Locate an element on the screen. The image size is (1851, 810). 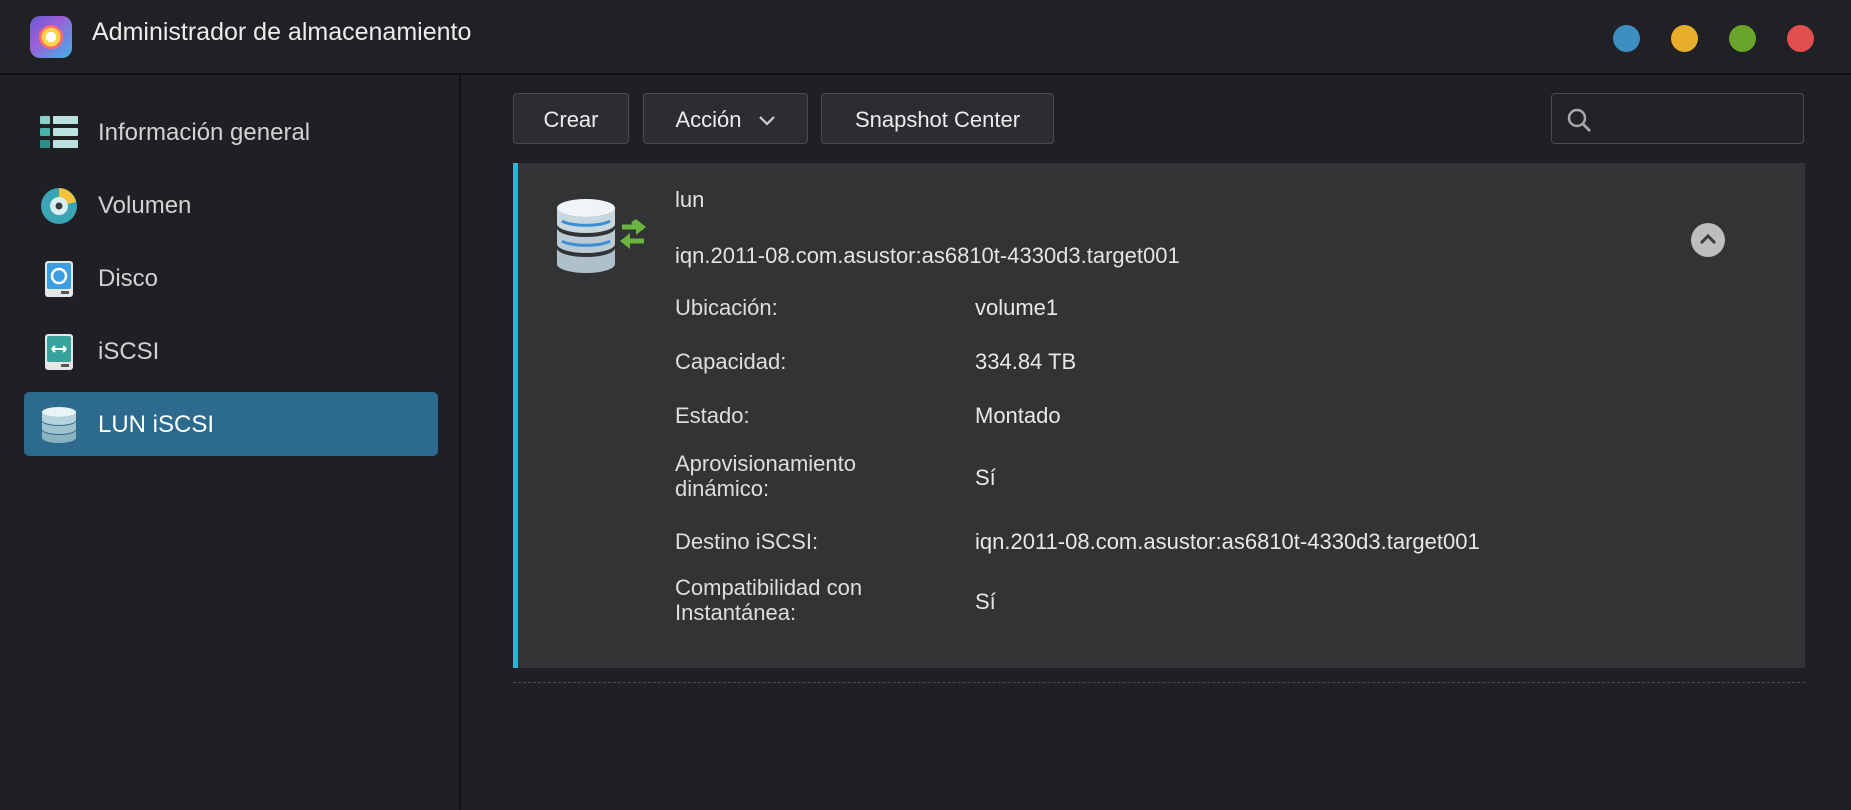
sidebar-item-label: LUN iSCSI is located at coordinates (156, 424).